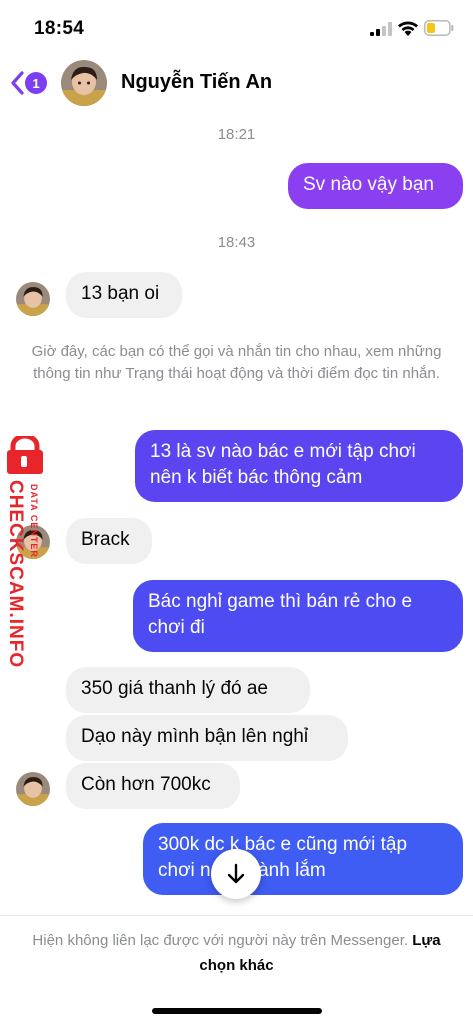  What do you see at coordinates (28, 552) in the screenshot?
I see `watermark: CHECKSCAM.INFO DATA CENTER` at bounding box center [28, 552].